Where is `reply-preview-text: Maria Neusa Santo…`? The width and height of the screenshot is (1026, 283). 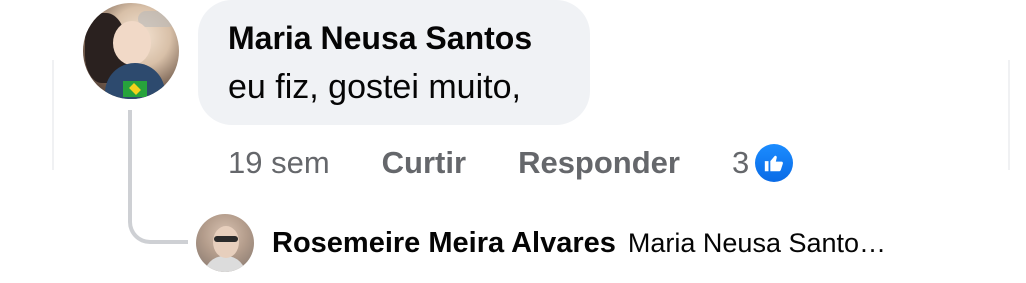 reply-preview-text: Maria Neusa Santo… is located at coordinates (757, 242).